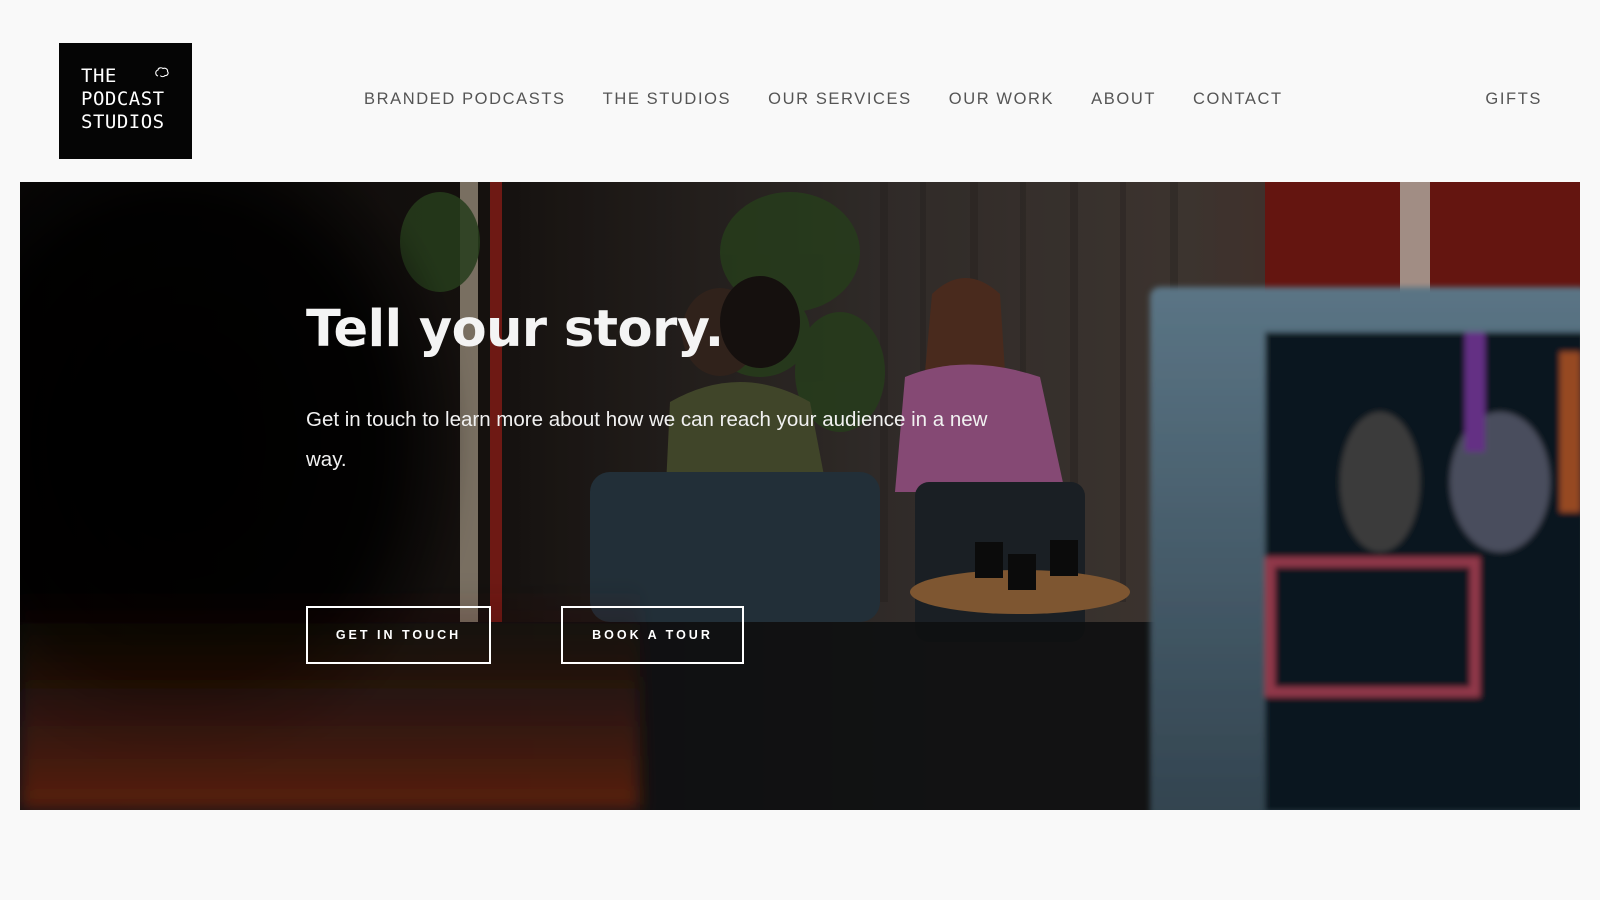  What do you see at coordinates (398, 635) in the screenshot?
I see `get-in-touch-button: GET IN TOUCH` at bounding box center [398, 635].